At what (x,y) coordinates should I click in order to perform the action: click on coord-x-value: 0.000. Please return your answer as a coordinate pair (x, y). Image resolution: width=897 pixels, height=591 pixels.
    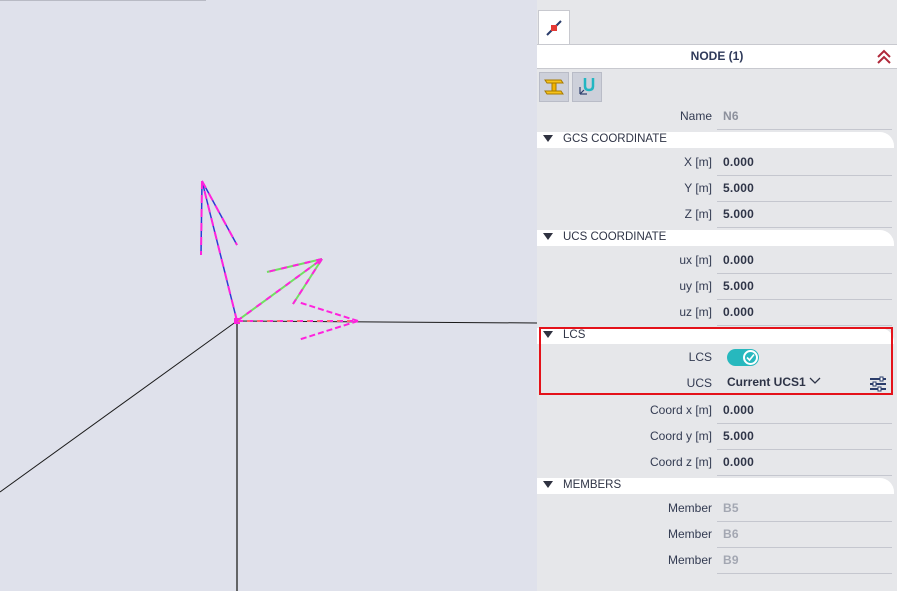
    Looking at the image, I should click on (738, 410).